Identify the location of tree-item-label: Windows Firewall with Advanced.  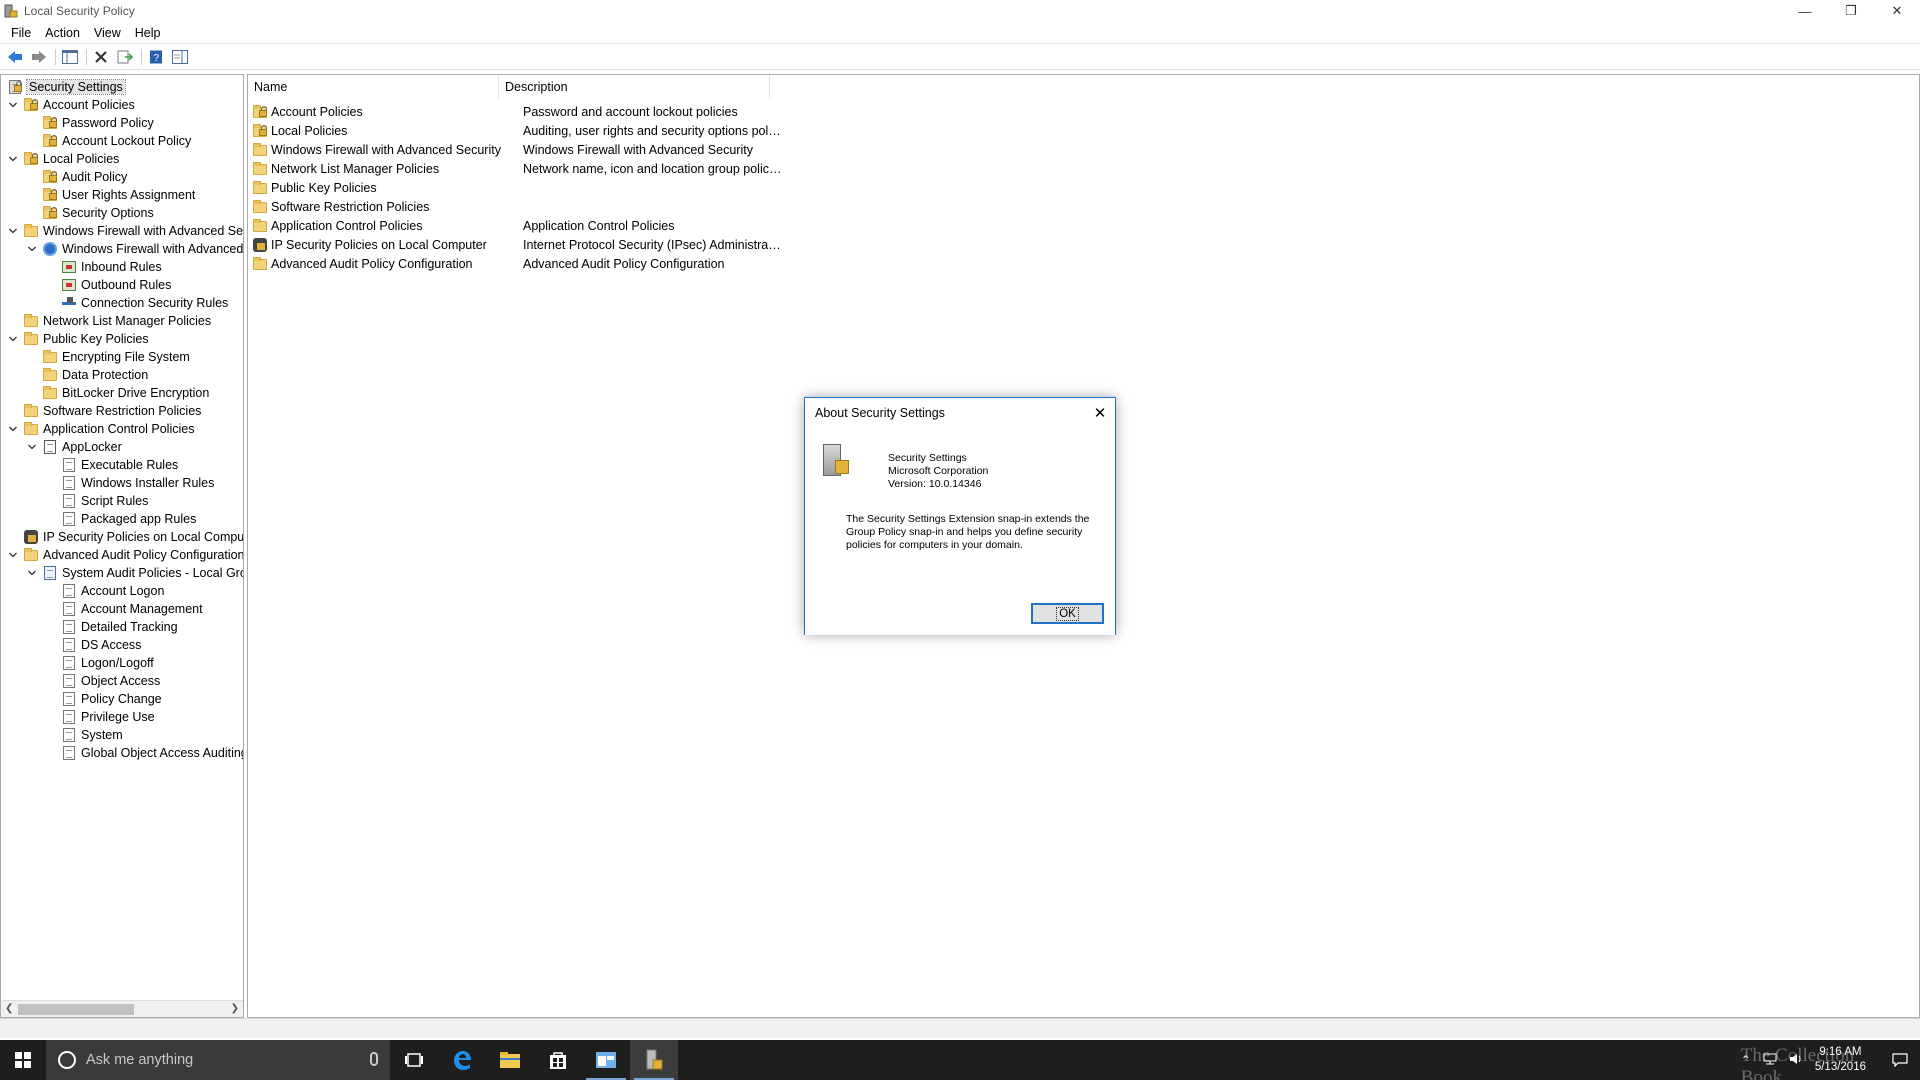
(153, 249).